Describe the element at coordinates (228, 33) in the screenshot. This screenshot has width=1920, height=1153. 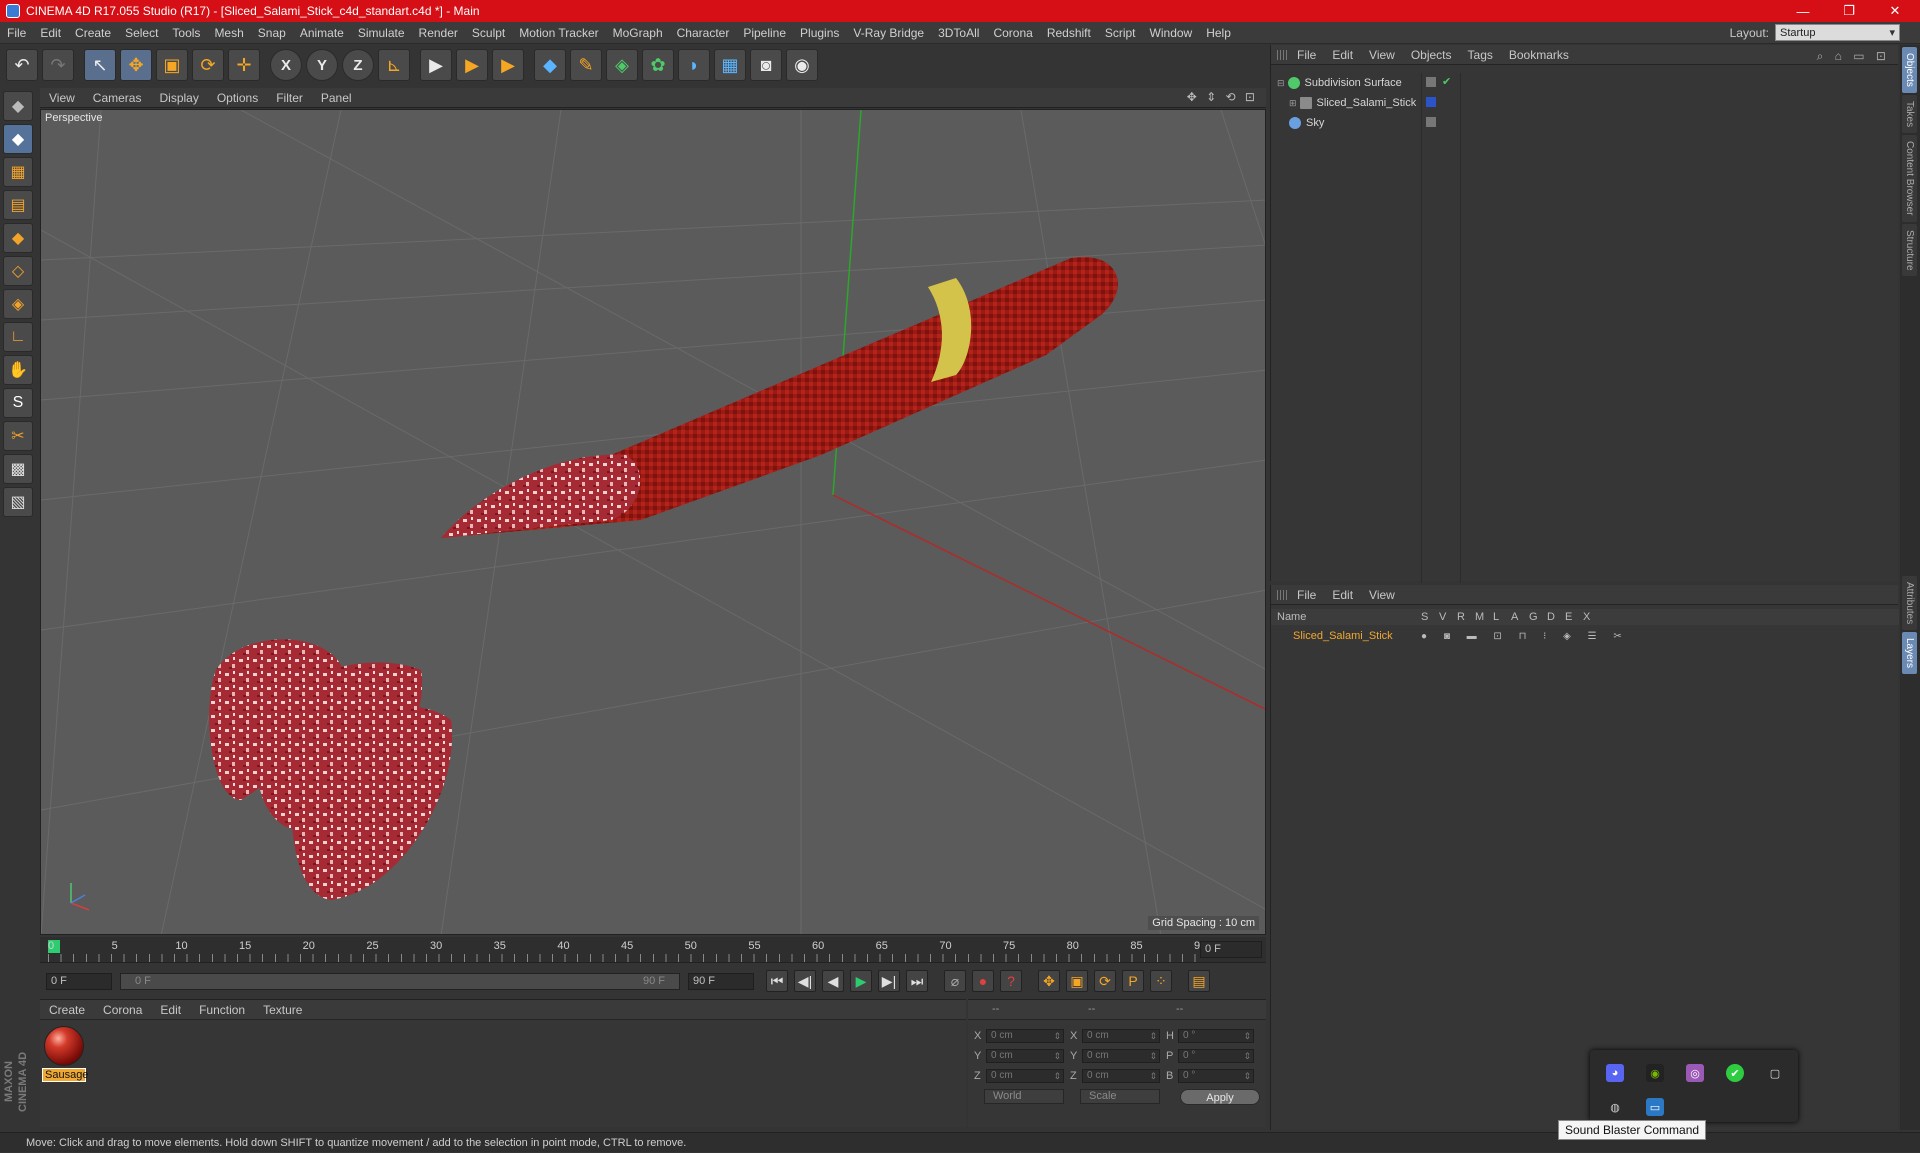
I see `menu-mesh: Mesh` at that location.